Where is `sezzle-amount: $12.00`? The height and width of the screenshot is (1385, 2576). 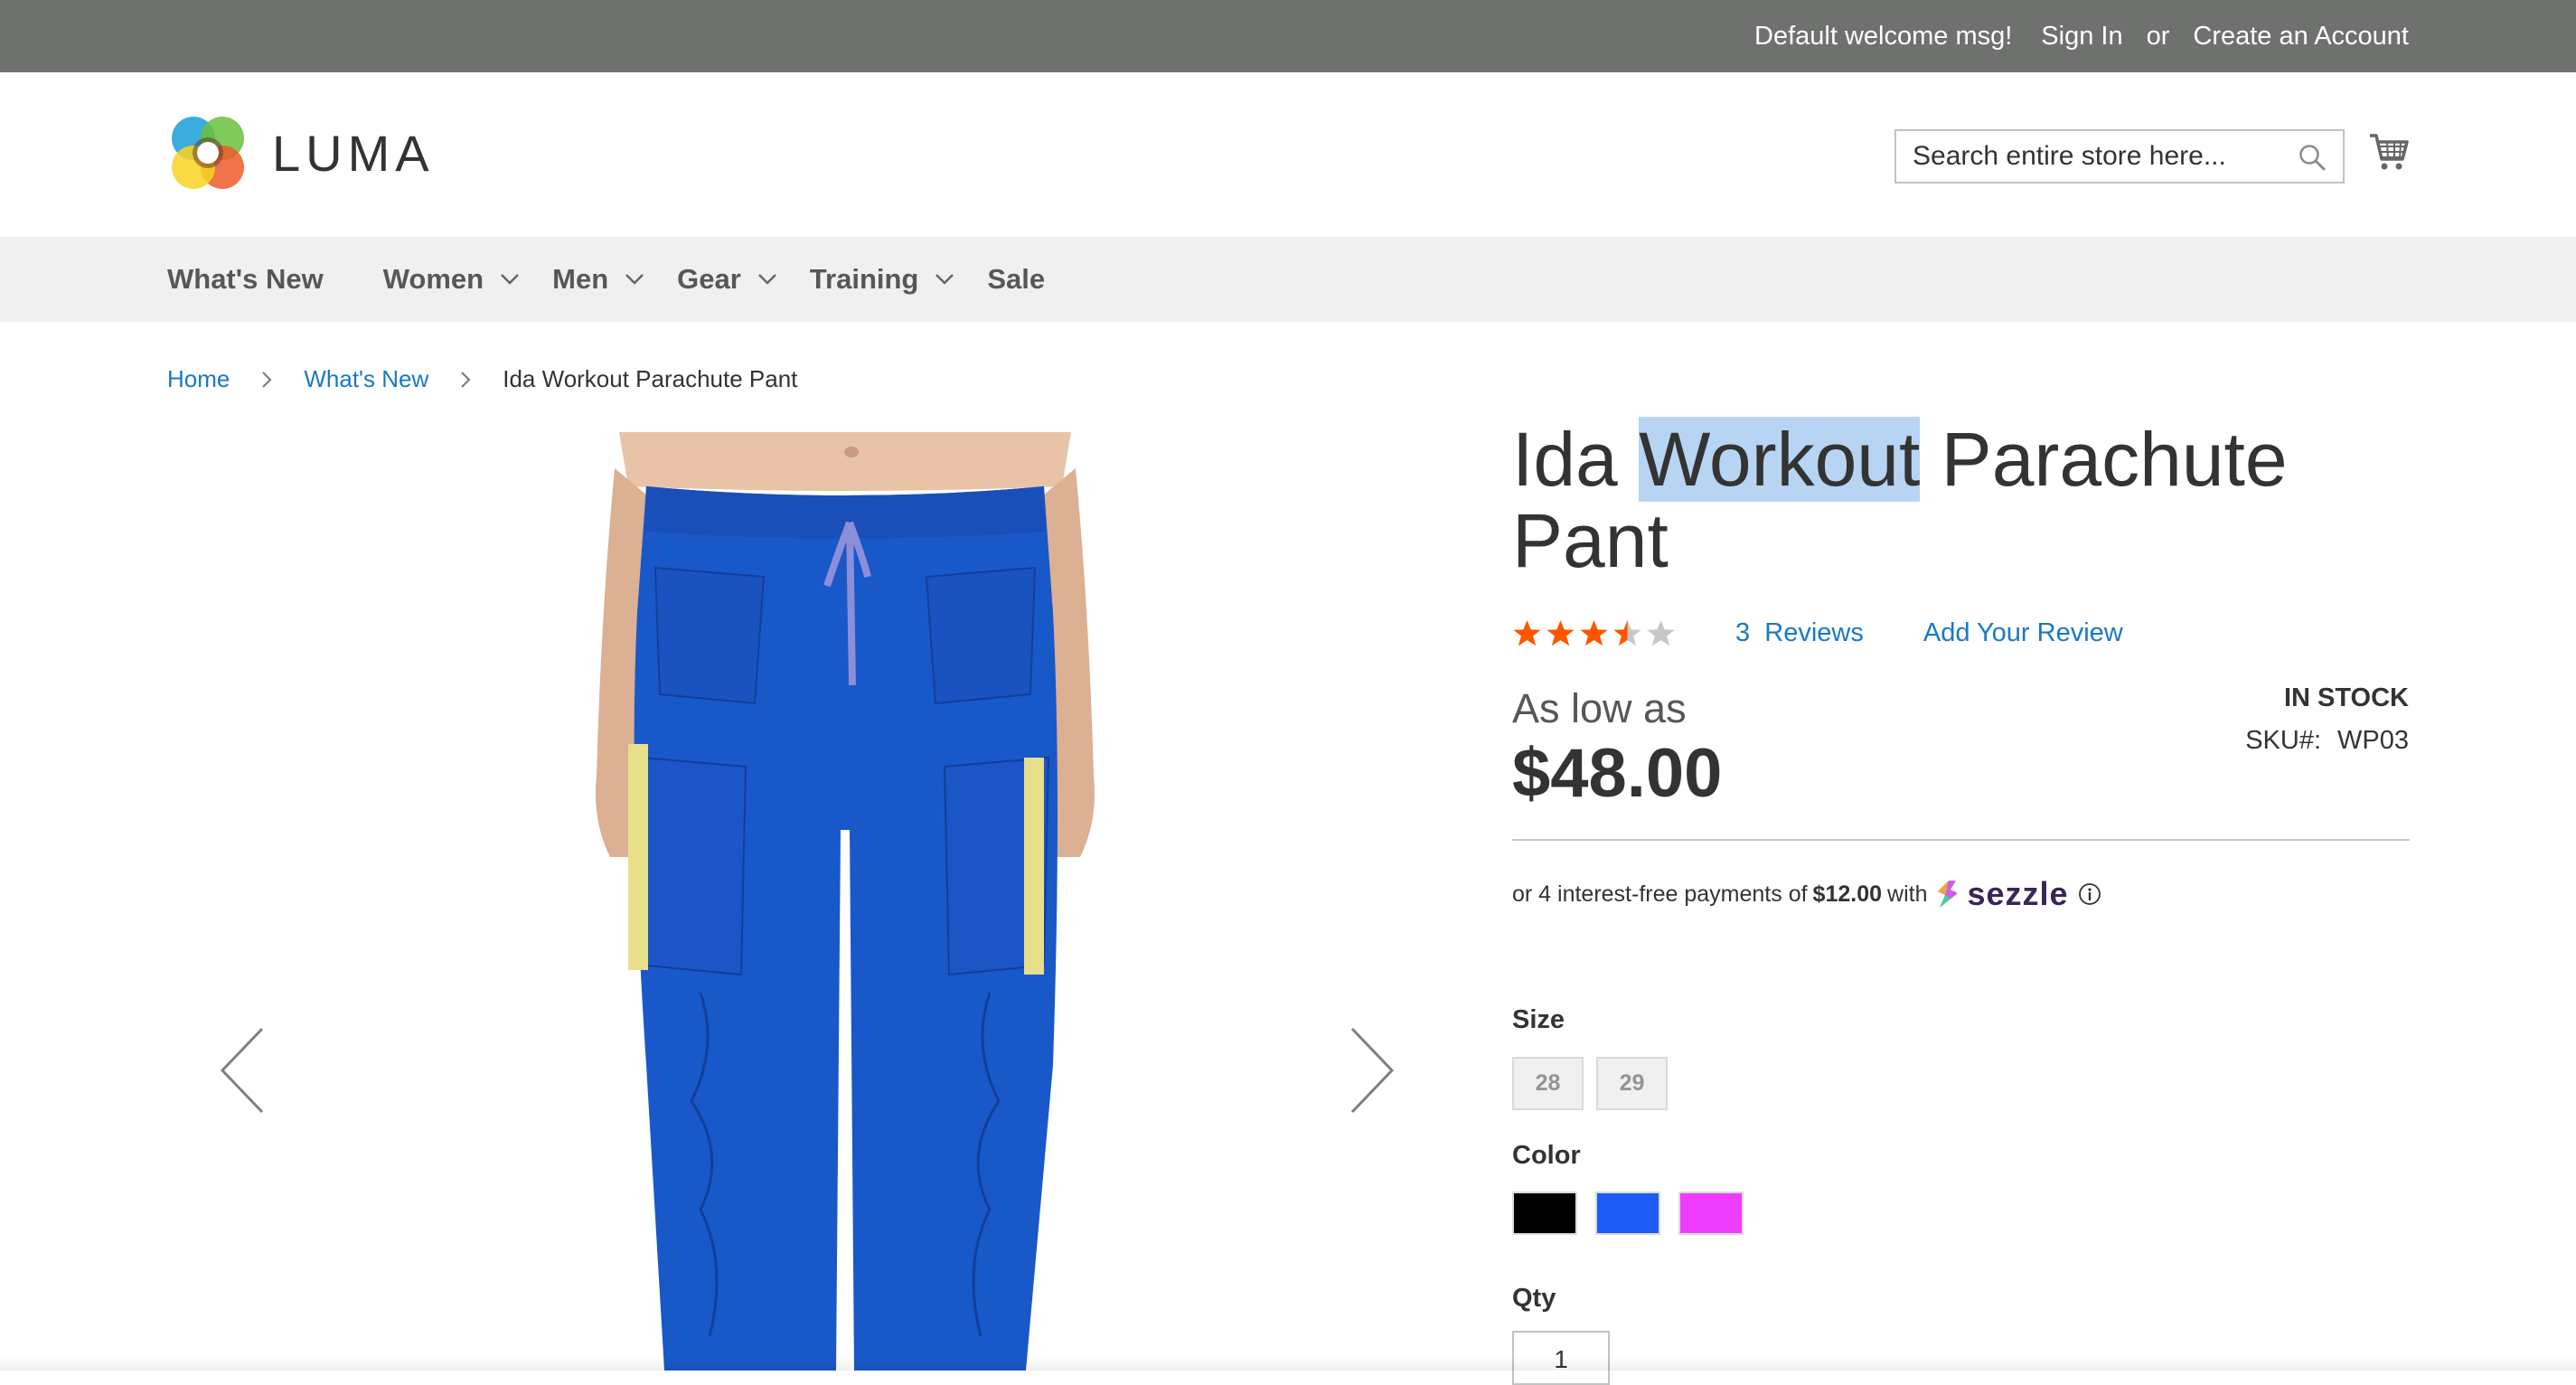
sezzle-amount: $12.00 is located at coordinates (1848, 894).